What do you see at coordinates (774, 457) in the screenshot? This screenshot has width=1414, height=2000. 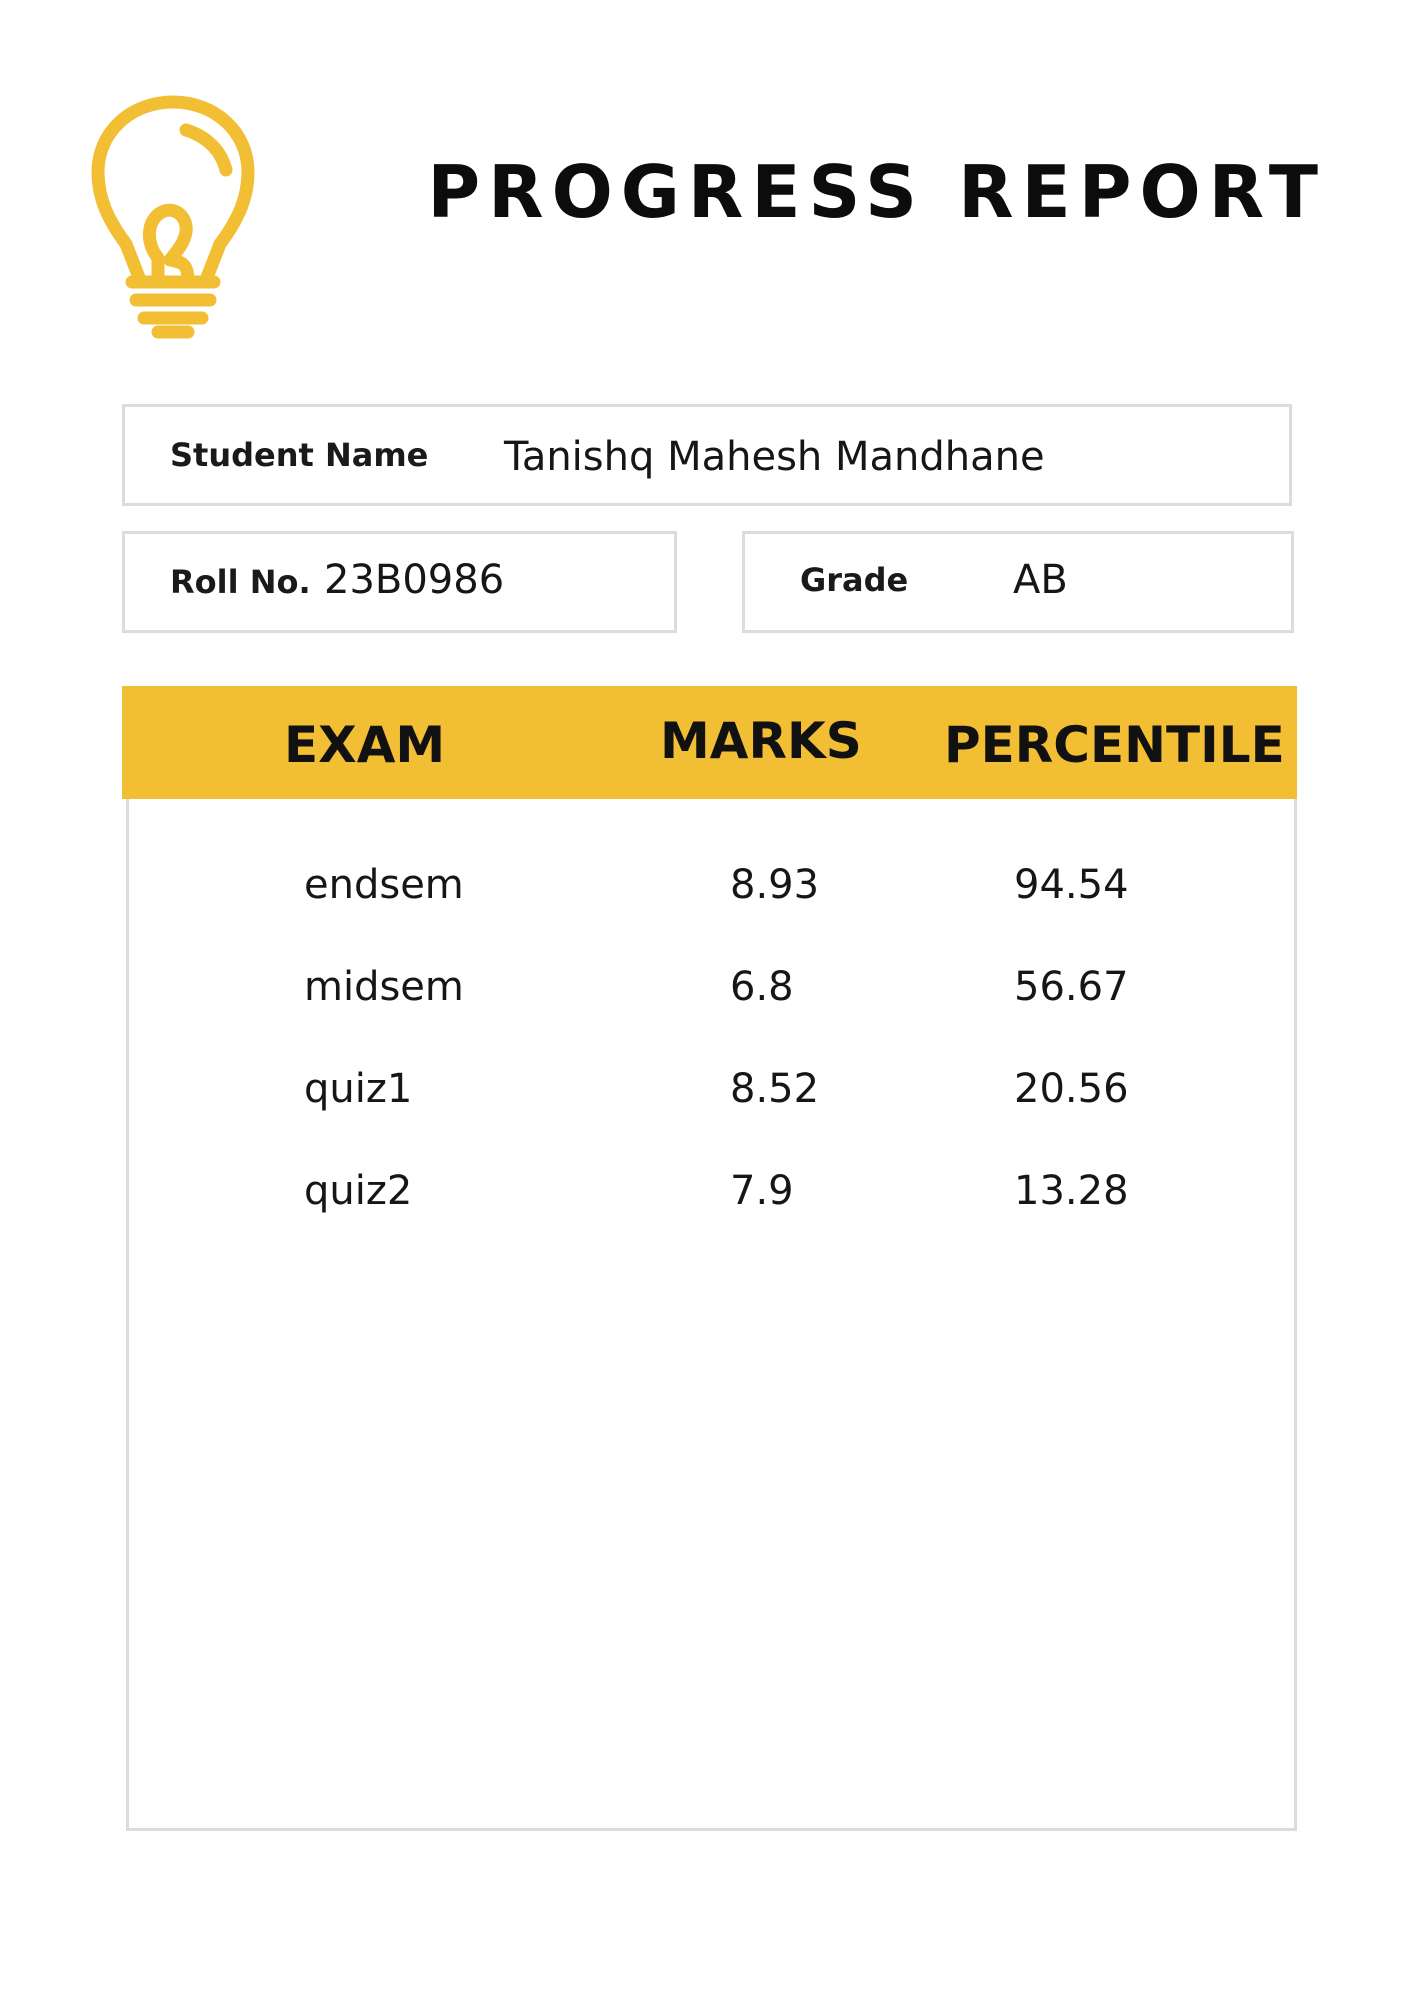 I see `student-name-value: Tanishq Mahesh Mandhane` at bounding box center [774, 457].